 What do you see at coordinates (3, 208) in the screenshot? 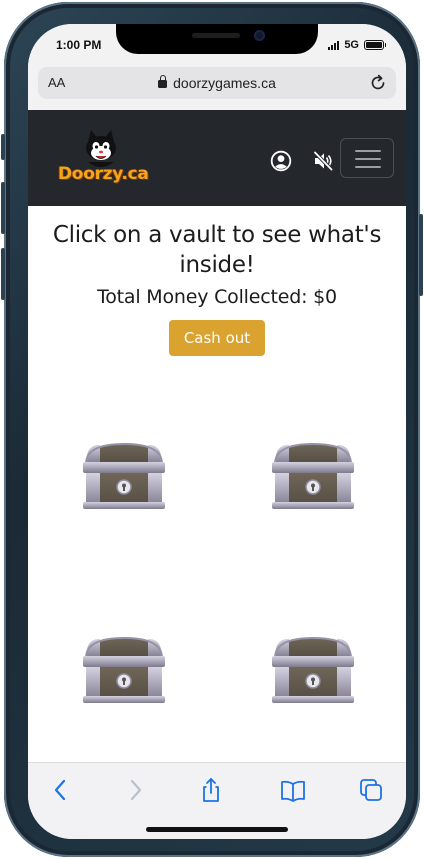
I see `volume-up-button` at bounding box center [3, 208].